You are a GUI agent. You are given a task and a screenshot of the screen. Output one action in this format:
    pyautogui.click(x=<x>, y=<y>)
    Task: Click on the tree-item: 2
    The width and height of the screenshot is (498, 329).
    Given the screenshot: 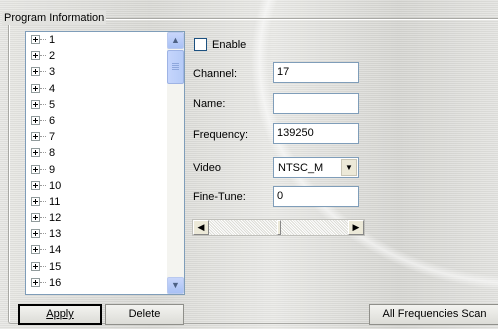 What is the action you would take?
    pyautogui.click(x=97, y=56)
    